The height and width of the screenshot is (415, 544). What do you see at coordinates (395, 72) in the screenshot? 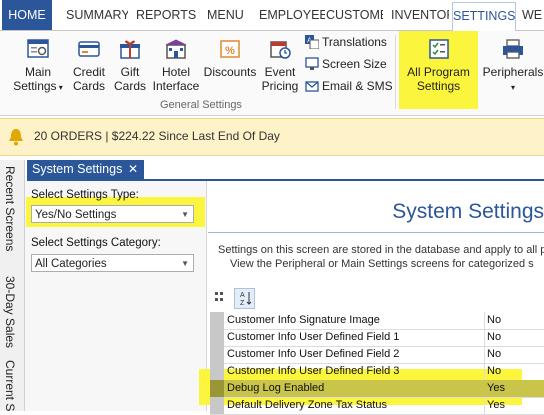
I see `ribbon-separator` at bounding box center [395, 72].